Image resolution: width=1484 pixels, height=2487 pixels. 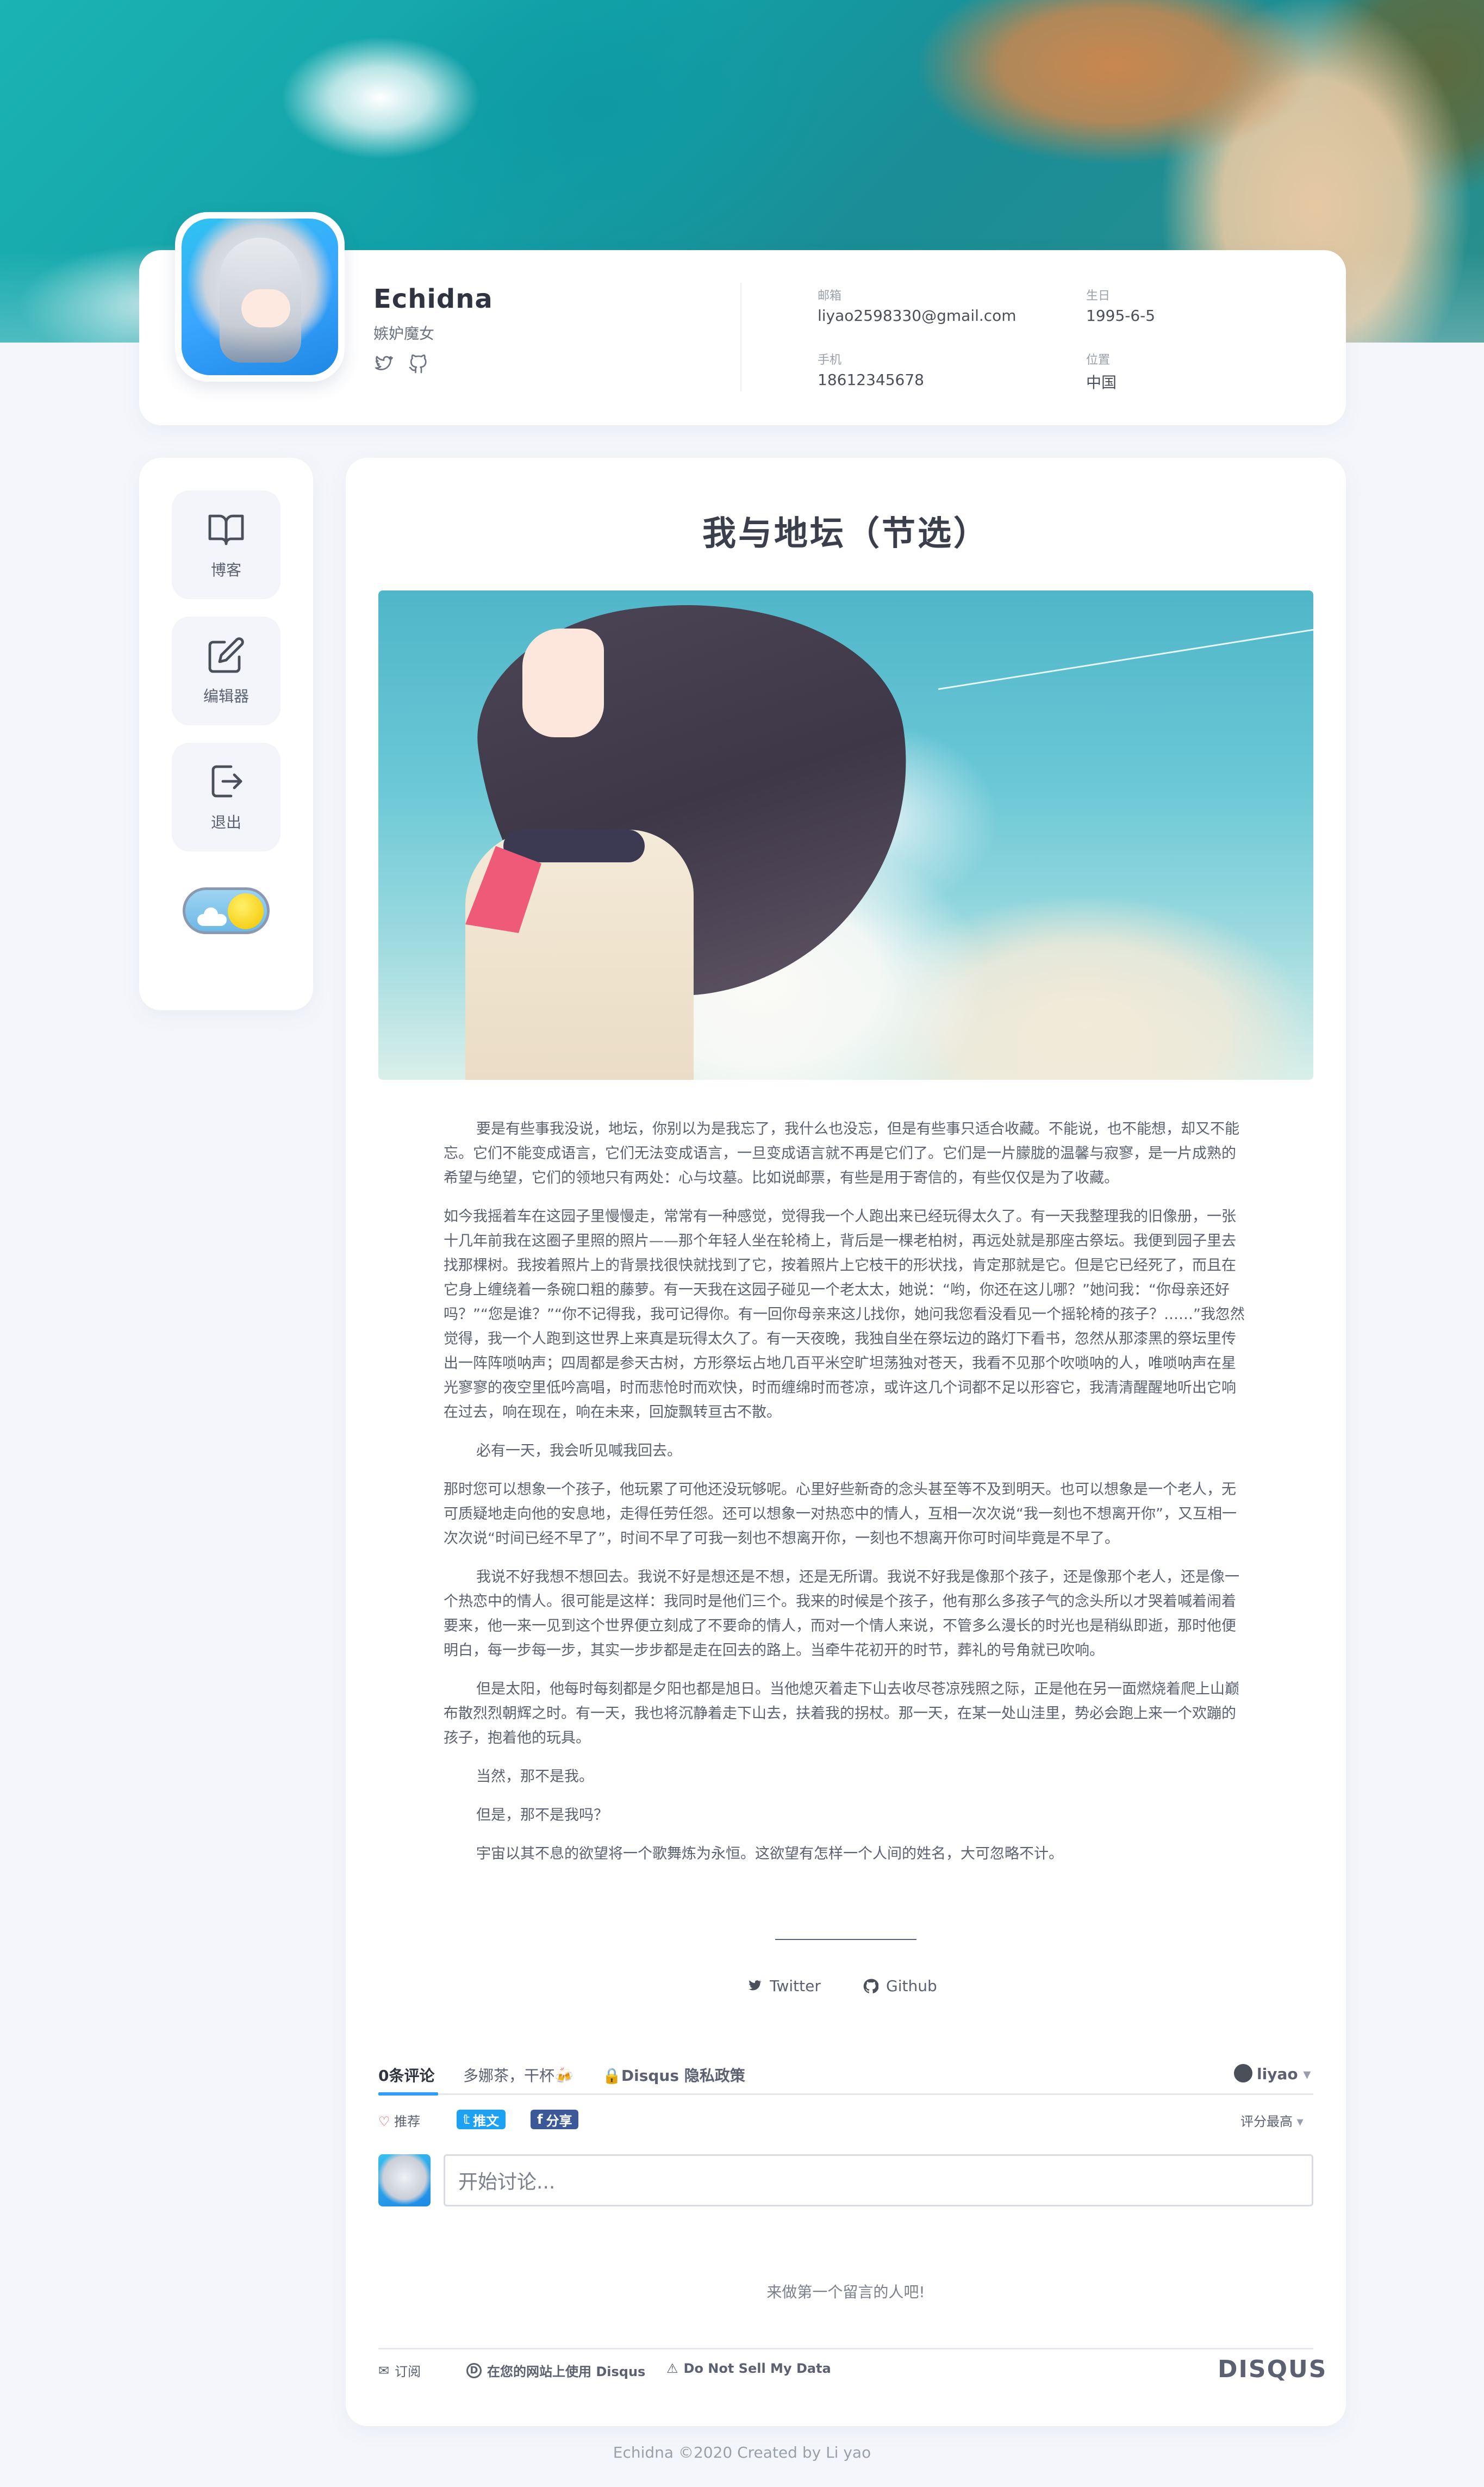 I want to click on share-github-link: Github, so click(x=900, y=1986).